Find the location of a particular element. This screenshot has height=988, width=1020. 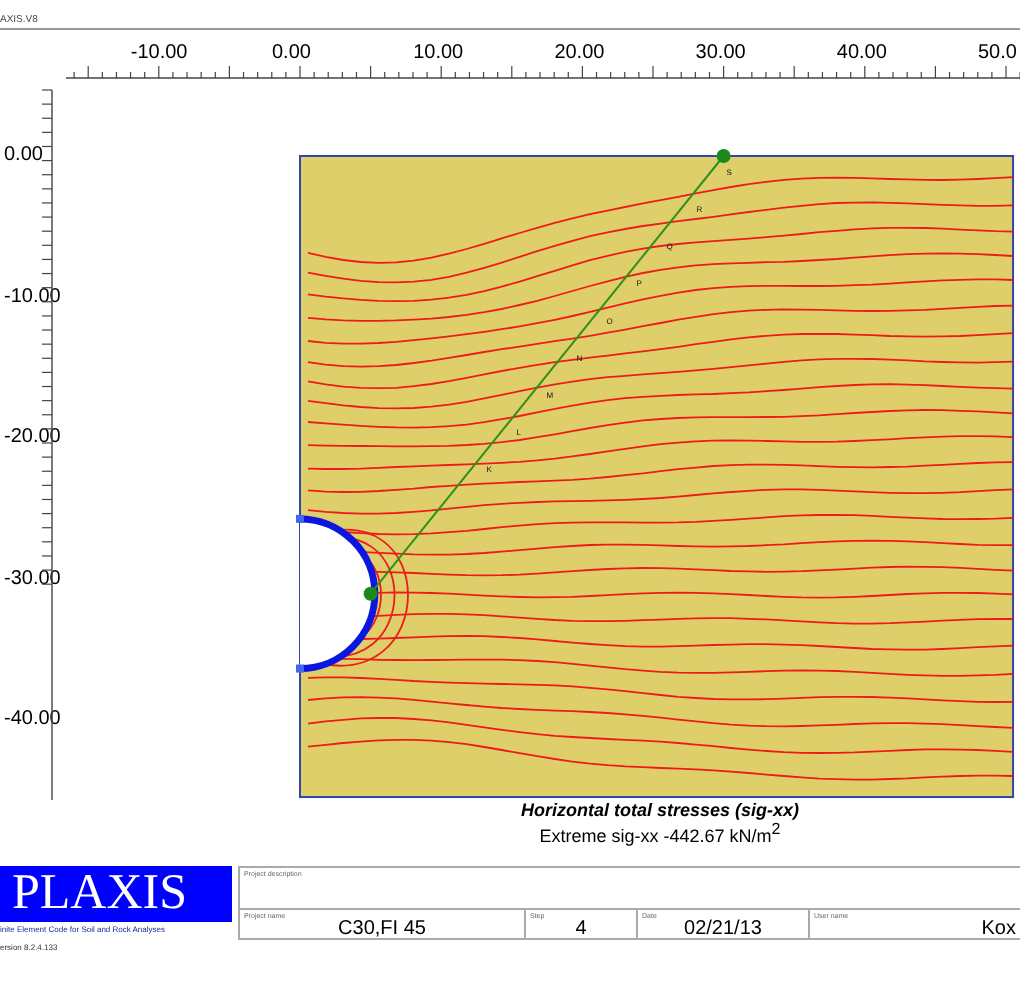

field-value: Kox is located at coordinates (998, 930).